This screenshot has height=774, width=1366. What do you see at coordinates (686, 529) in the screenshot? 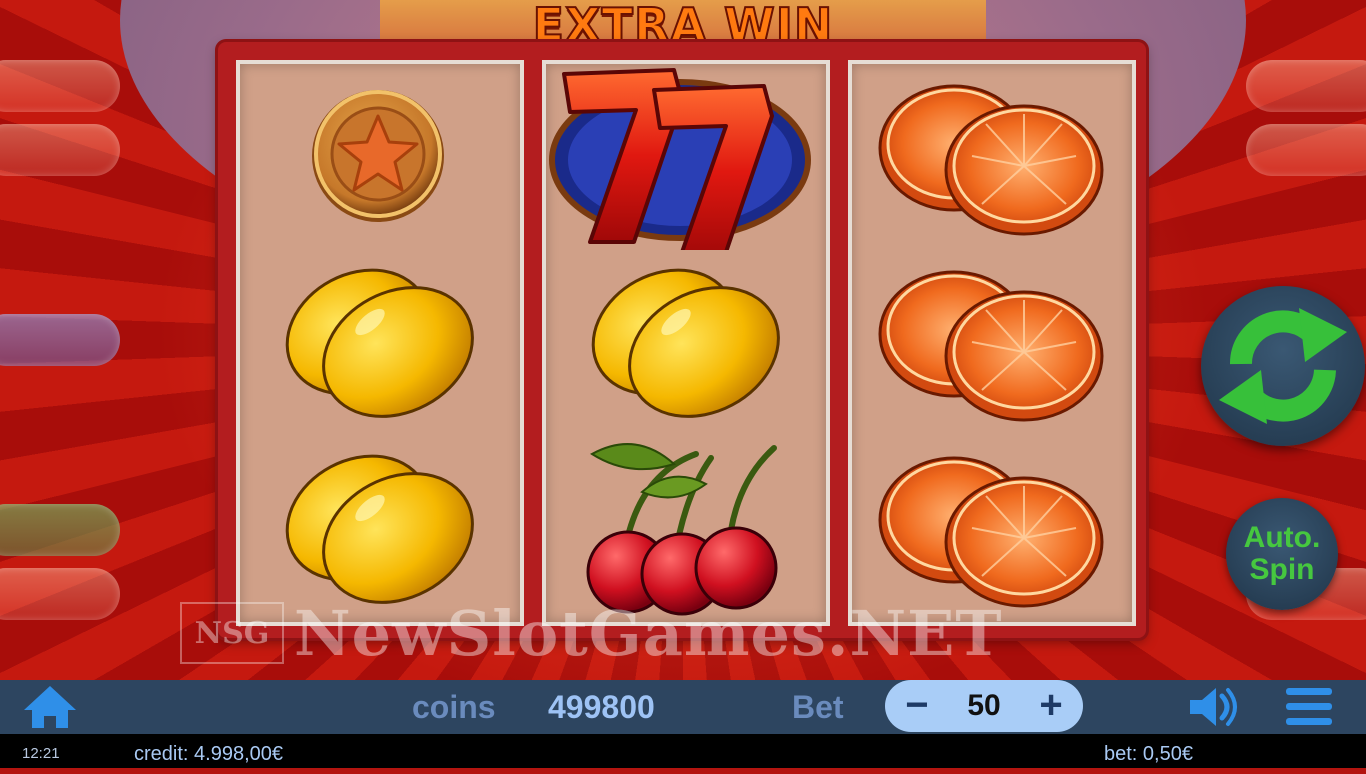
I see `cherry-symbol` at bounding box center [686, 529].